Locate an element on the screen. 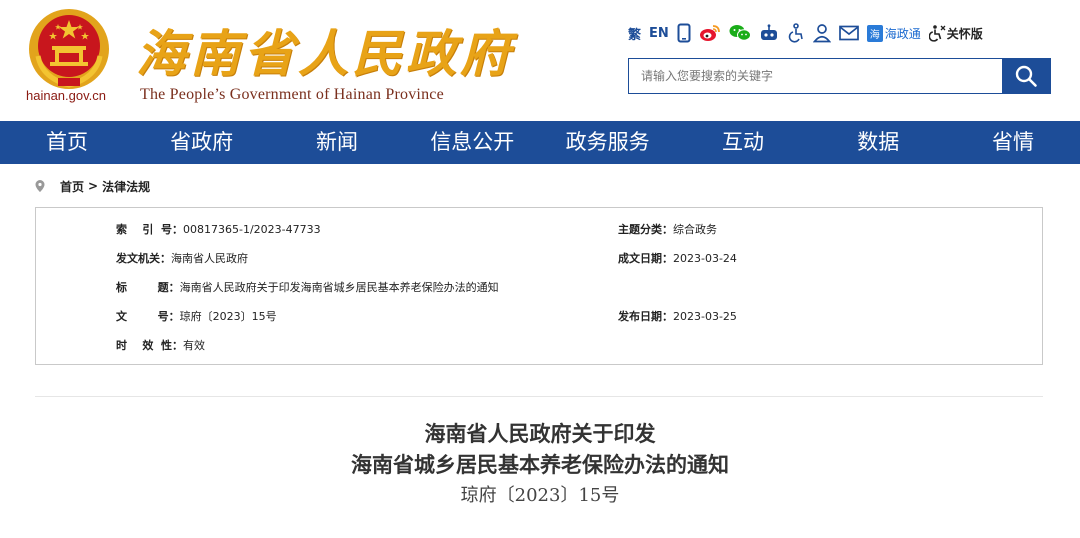  nav-item-gov-services: 政务服务 is located at coordinates (607, 142).